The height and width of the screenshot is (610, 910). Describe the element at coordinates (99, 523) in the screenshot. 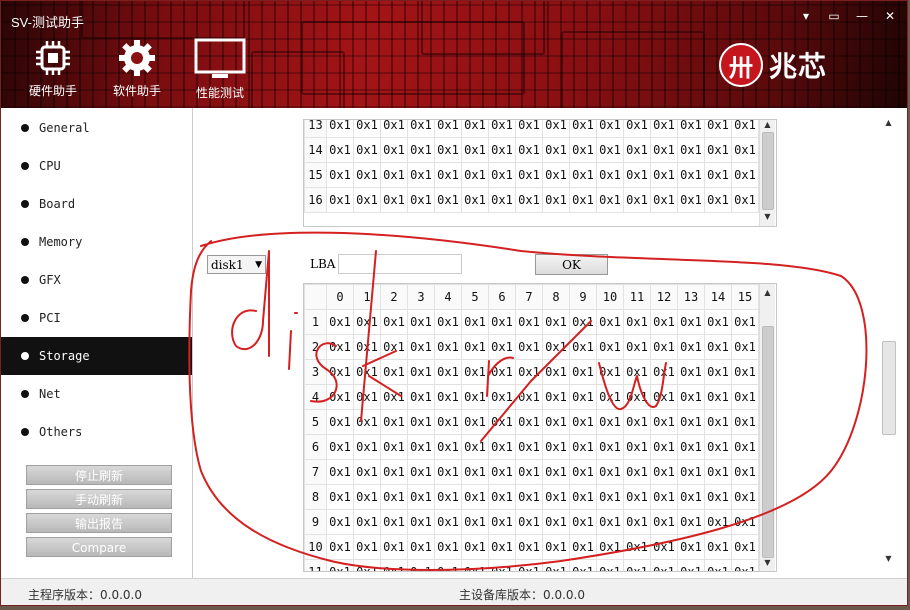

I see `export-report-button: 输出报告` at that location.